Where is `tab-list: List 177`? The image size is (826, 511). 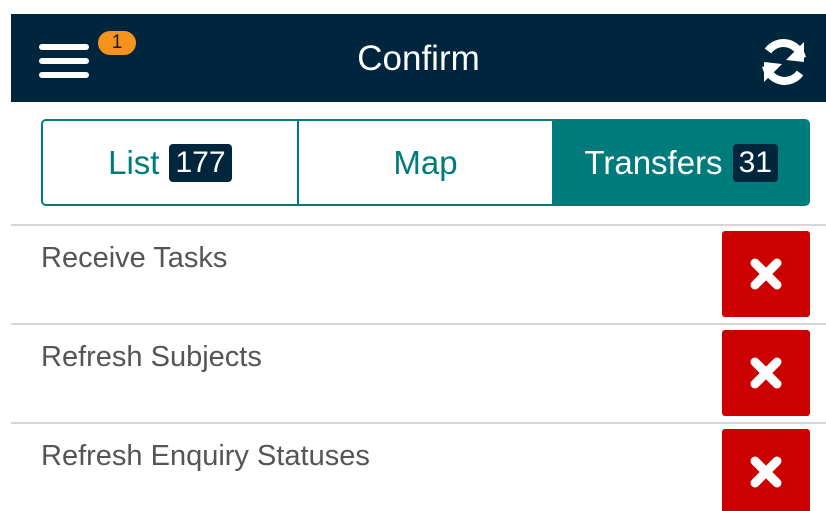 tab-list: List 177 is located at coordinates (170, 162).